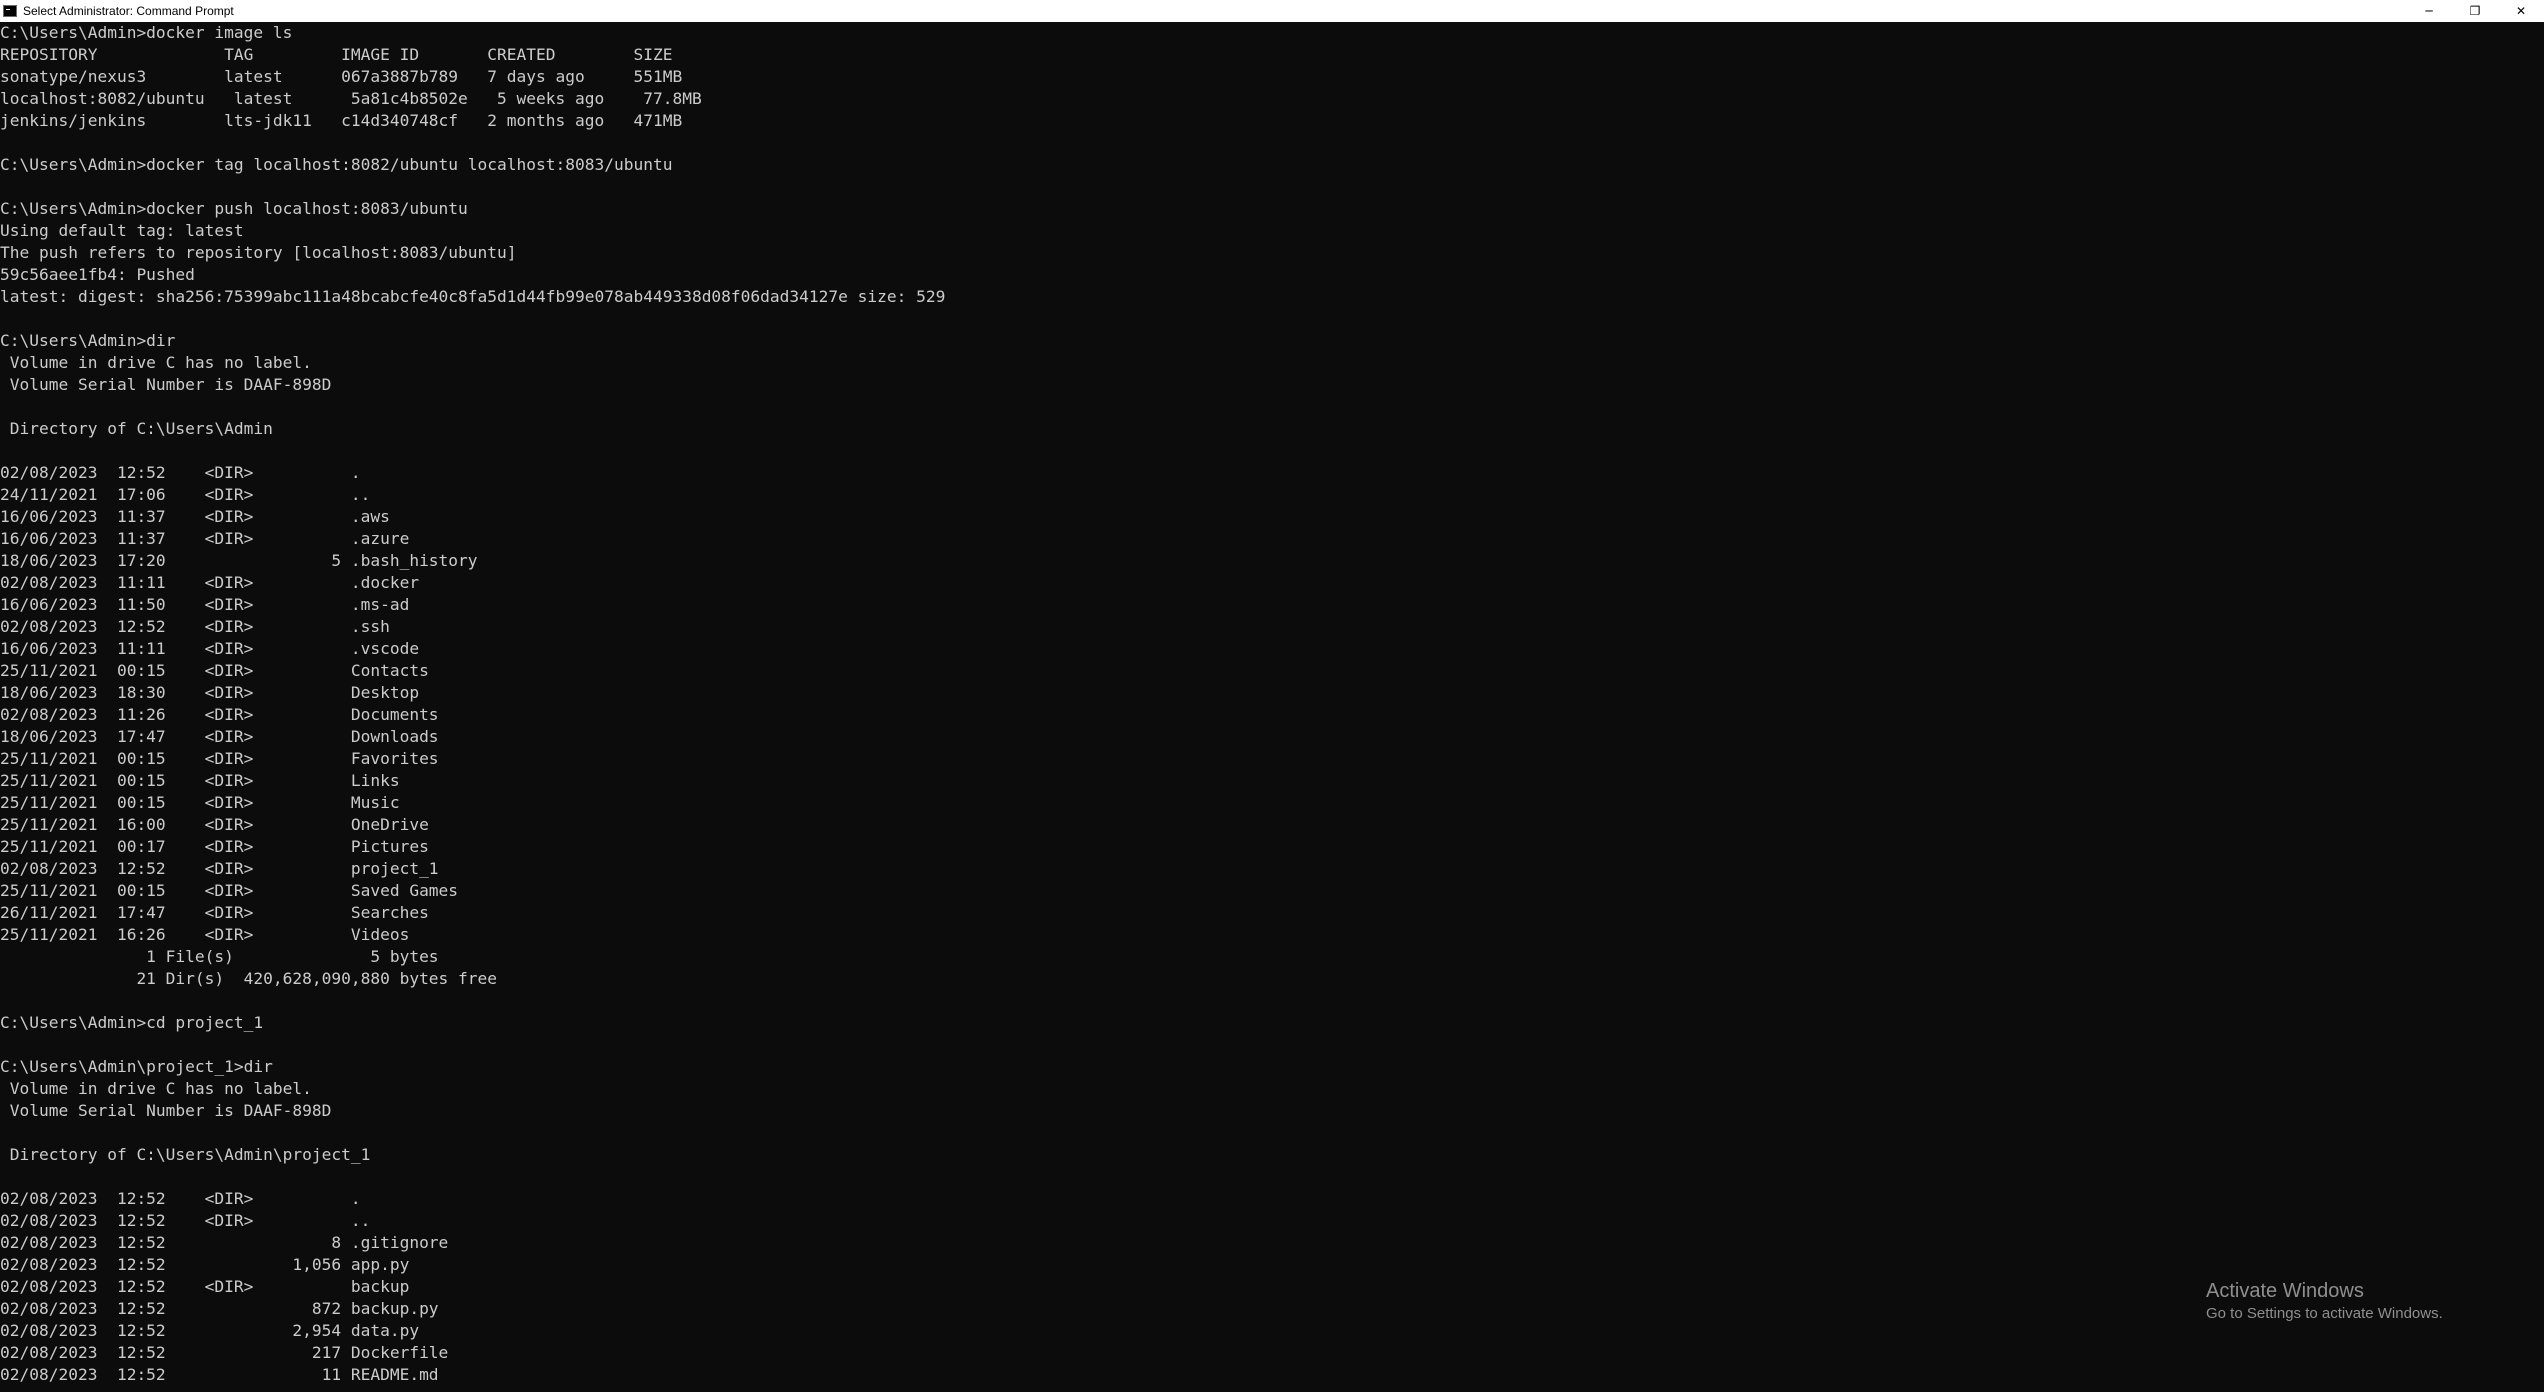 This screenshot has height=1392, width=2544. What do you see at coordinates (205, 538) in the screenshot?
I see `terminal-line: 16/06/2023 11:37 <DIR> .azure` at bounding box center [205, 538].